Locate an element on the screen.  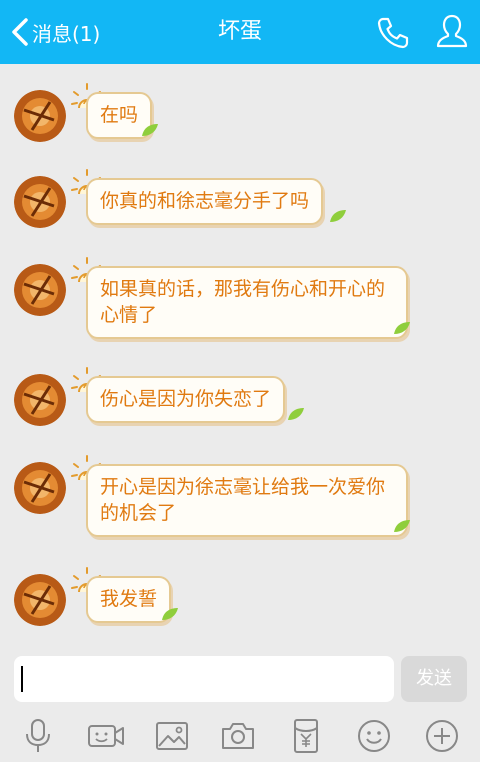
chat-header: 消息(1) 坏蛋 is located at coordinates (240, 32).